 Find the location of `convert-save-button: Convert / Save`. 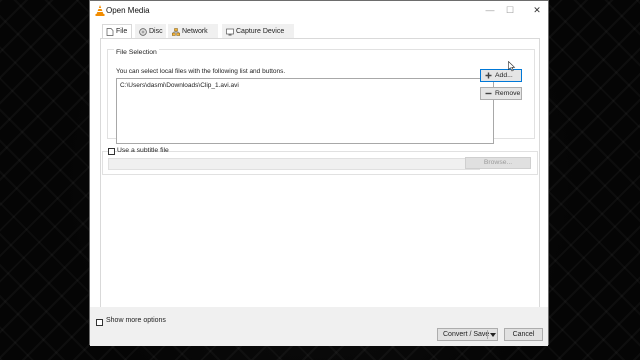

convert-save-button: Convert / Save is located at coordinates (467, 334).